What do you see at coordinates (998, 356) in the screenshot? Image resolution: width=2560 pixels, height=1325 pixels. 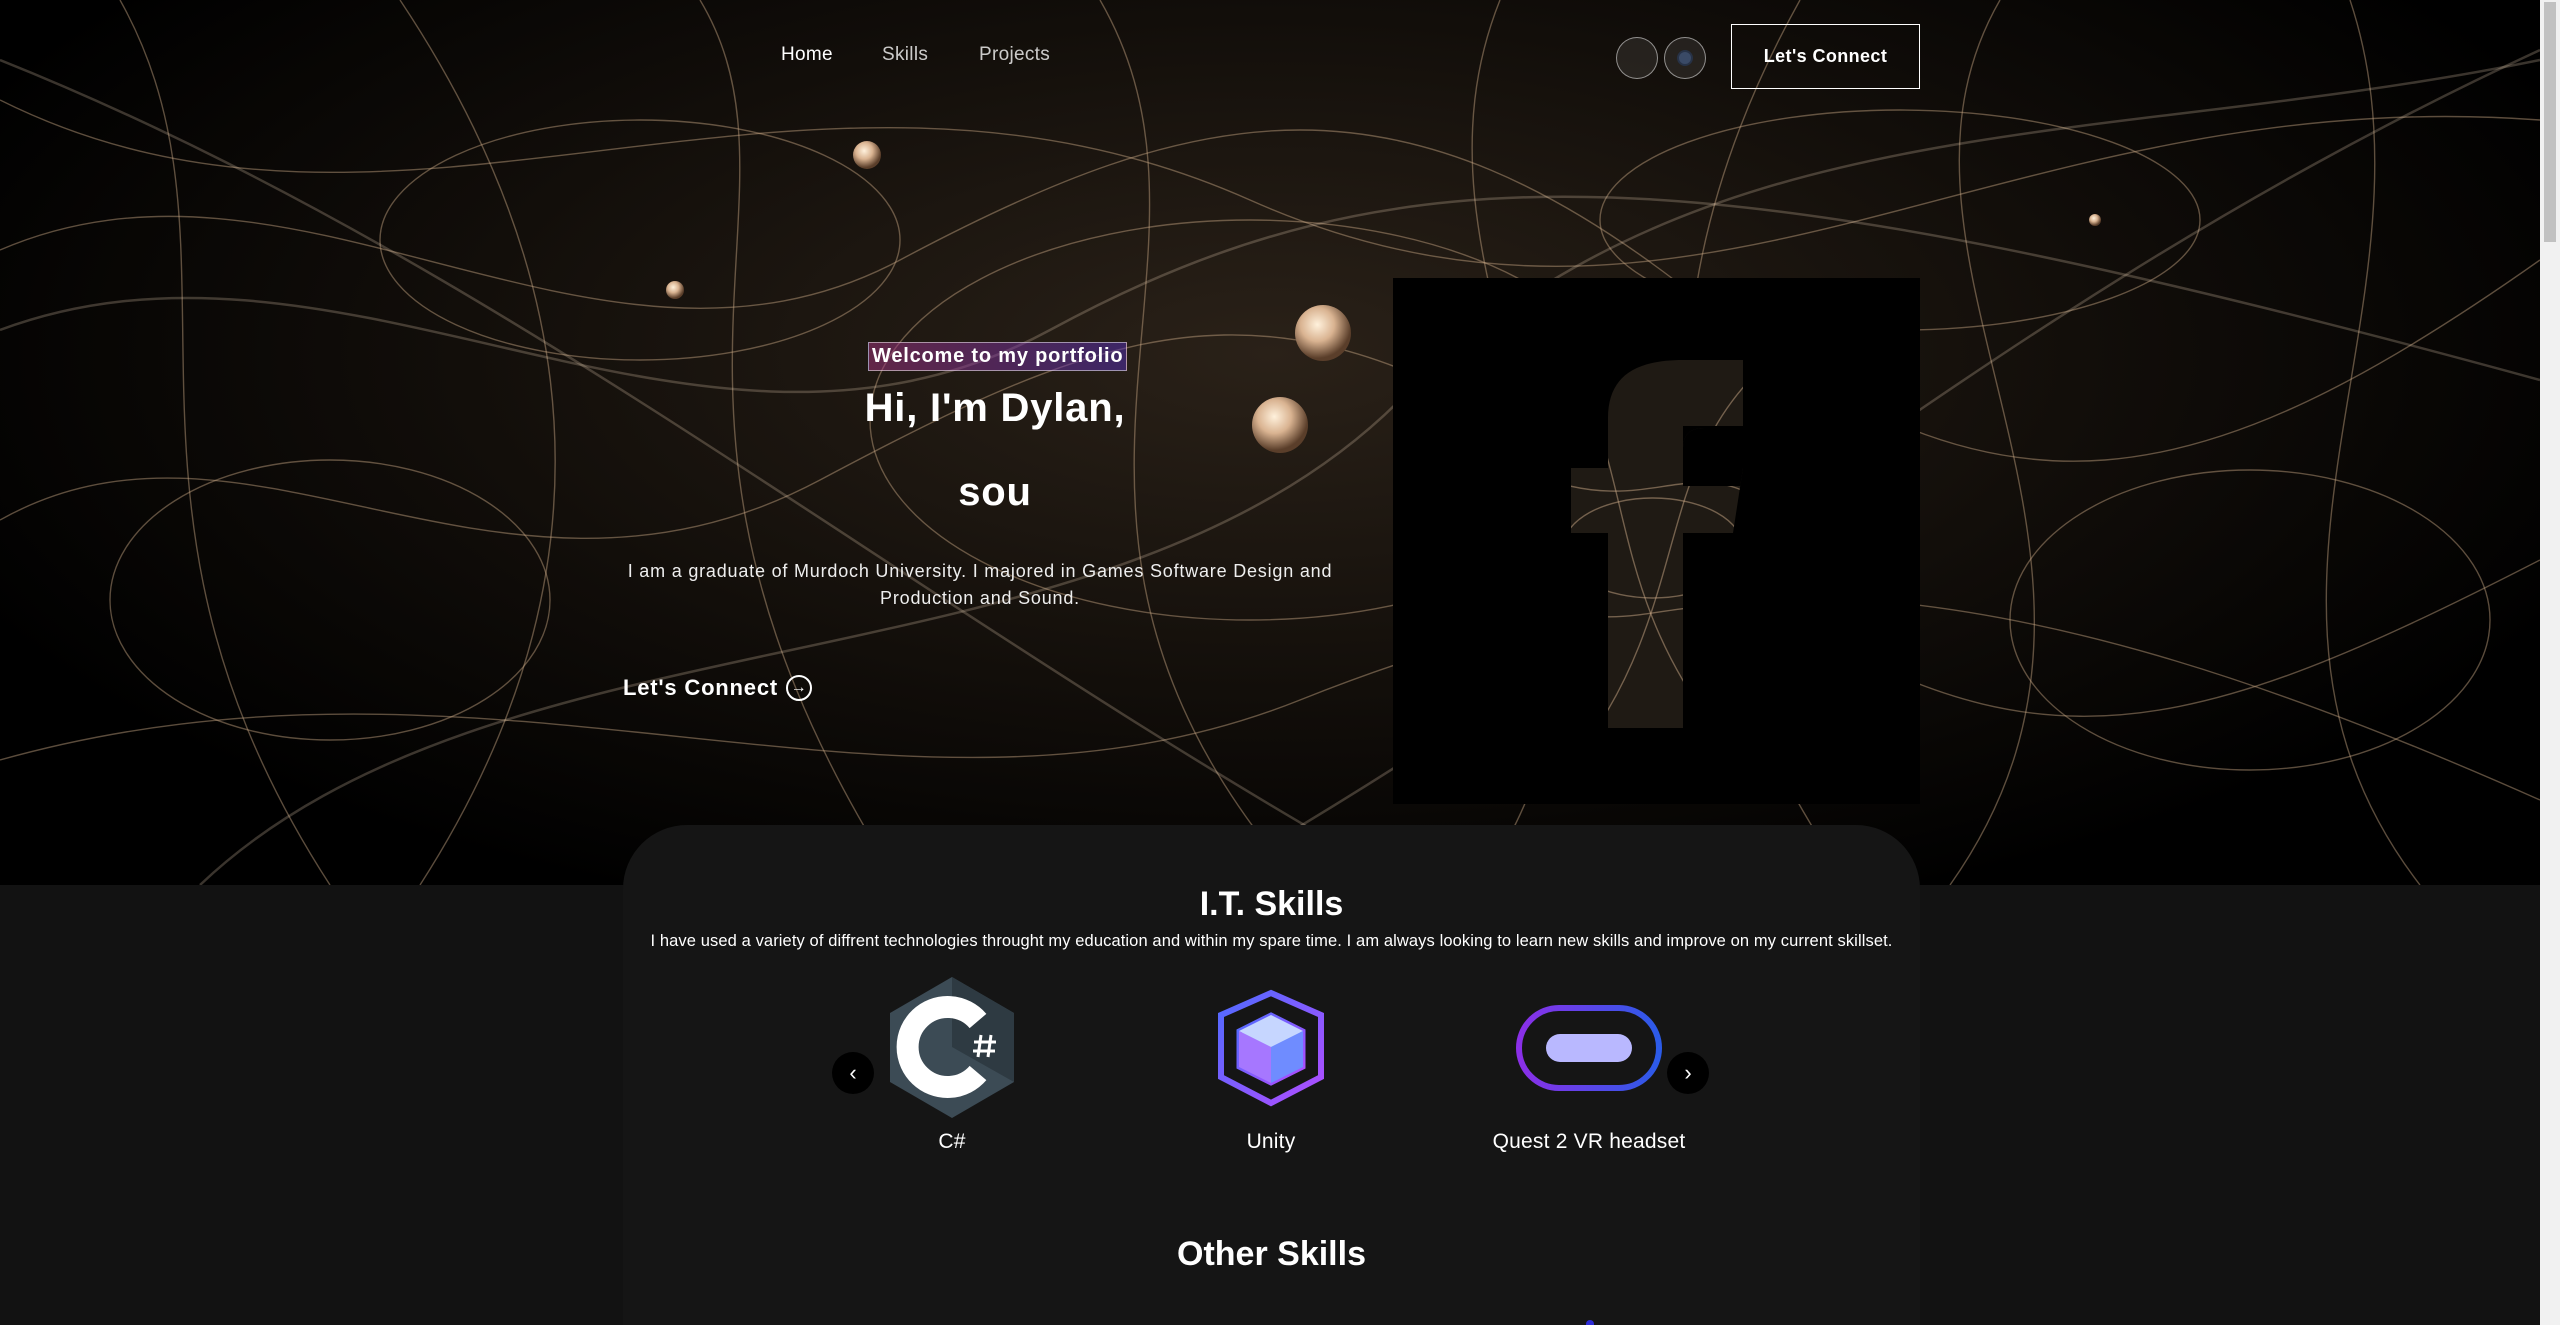 I see `banner-tagline: Welcome to my portfolio` at bounding box center [998, 356].